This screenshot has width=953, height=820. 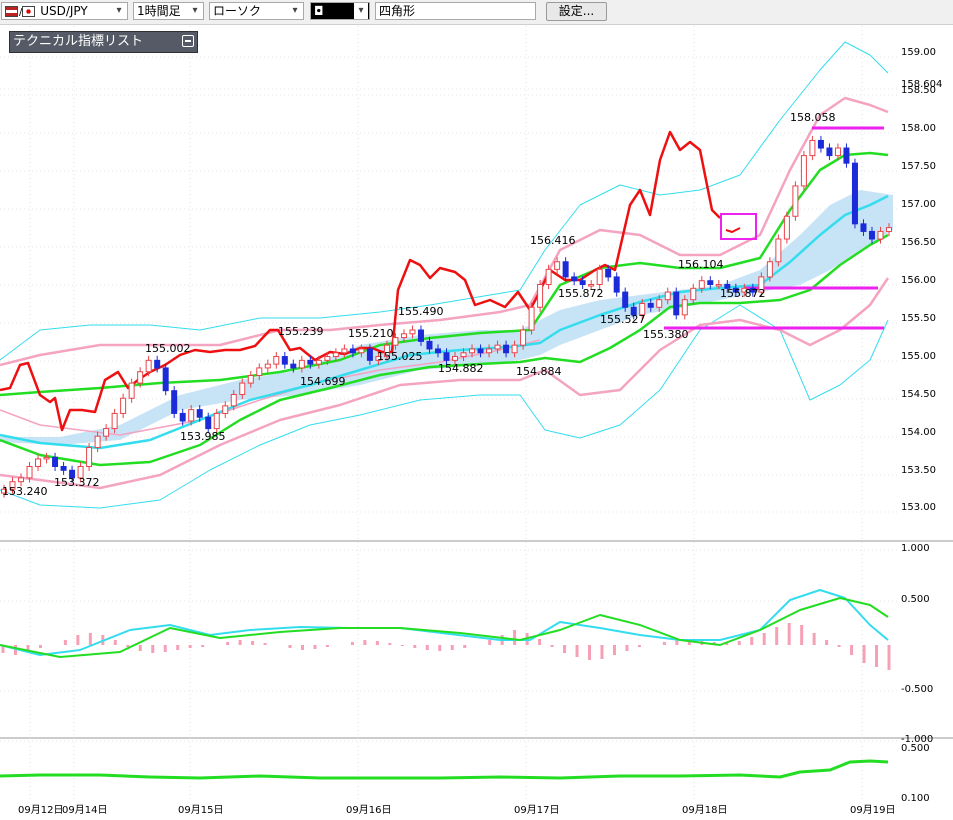 I want to click on price-tick-label: 157.50, so click(x=918, y=166).